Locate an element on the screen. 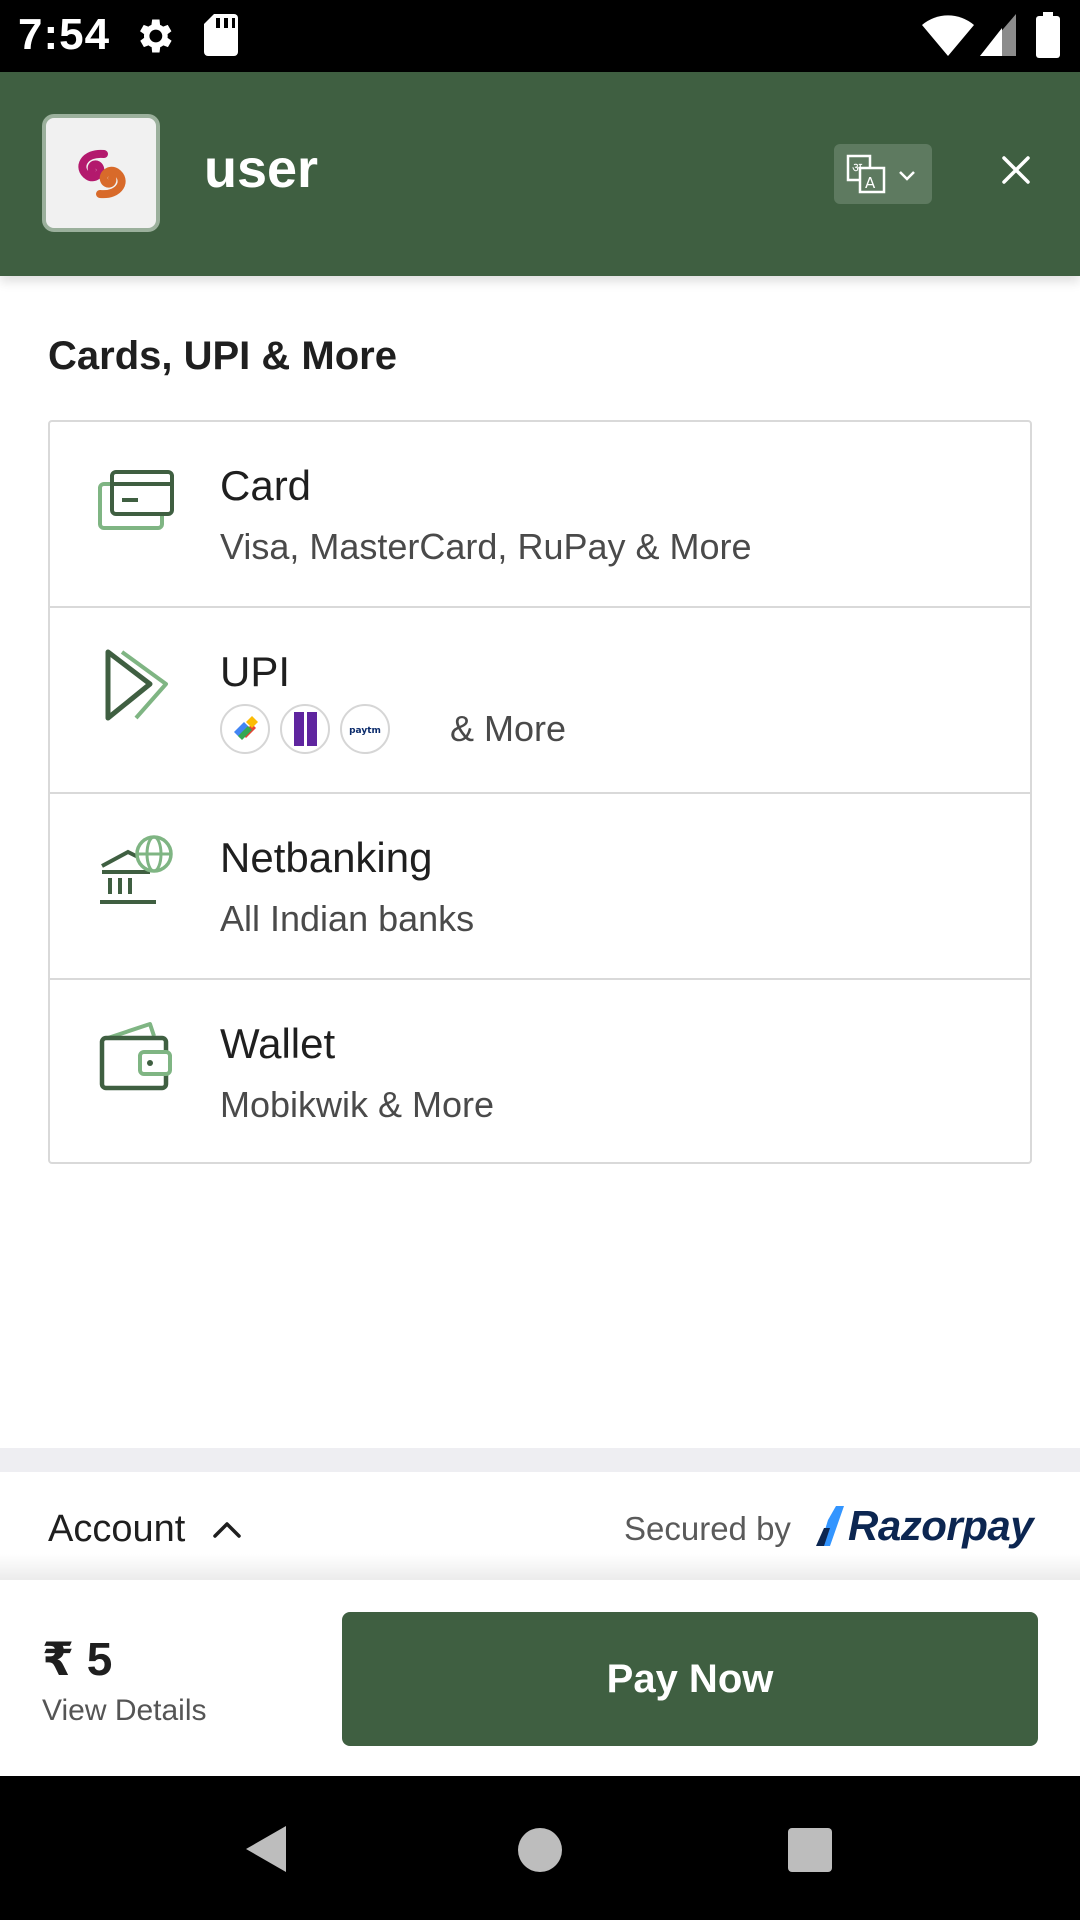 Image resolution: width=1080 pixels, height=1920 pixels. secured-by-label: Secured by is located at coordinates (707, 1528).